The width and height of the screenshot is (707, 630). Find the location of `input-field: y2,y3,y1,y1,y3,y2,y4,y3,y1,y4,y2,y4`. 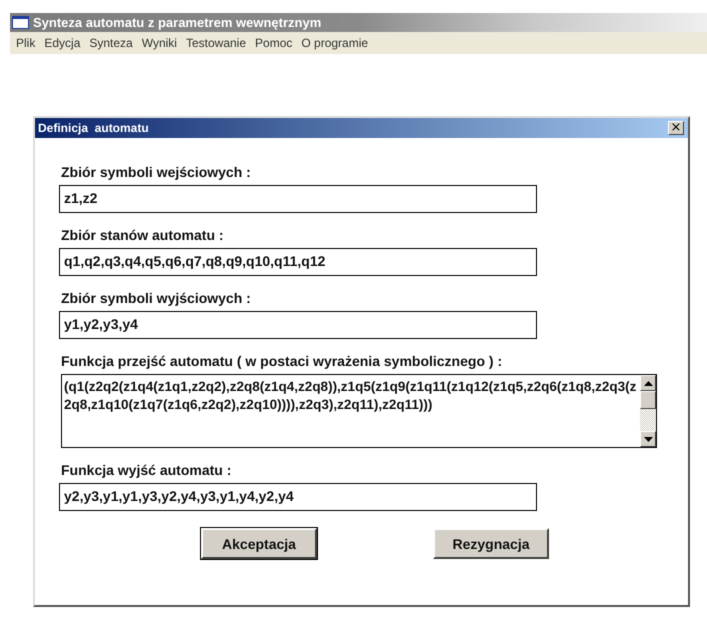

input-field: y2,y3,y1,y1,y3,y2,y4,y3,y1,y4,y2,y4 is located at coordinates (298, 497).